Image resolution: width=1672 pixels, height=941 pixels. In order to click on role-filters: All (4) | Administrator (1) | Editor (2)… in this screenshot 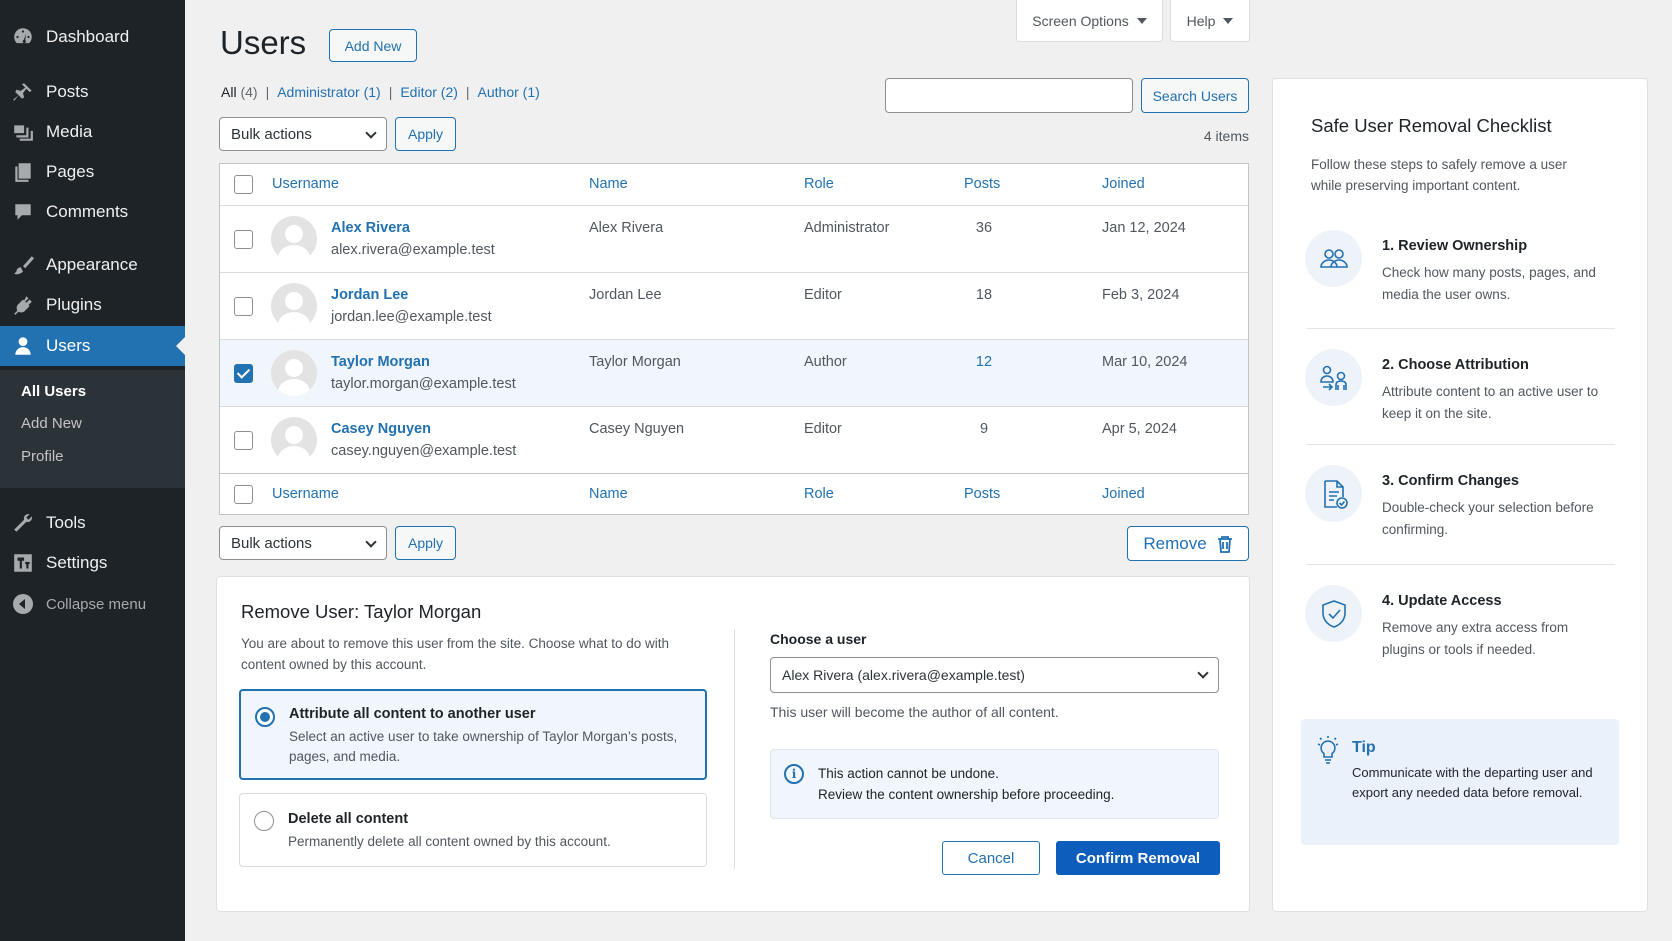, I will do `click(380, 92)`.